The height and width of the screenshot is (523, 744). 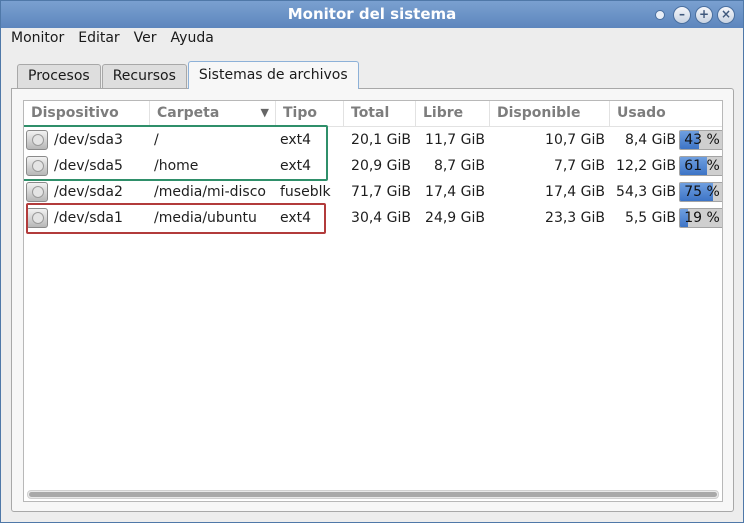 I want to click on tab-recursos: Recursos, so click(x=144, y=76).